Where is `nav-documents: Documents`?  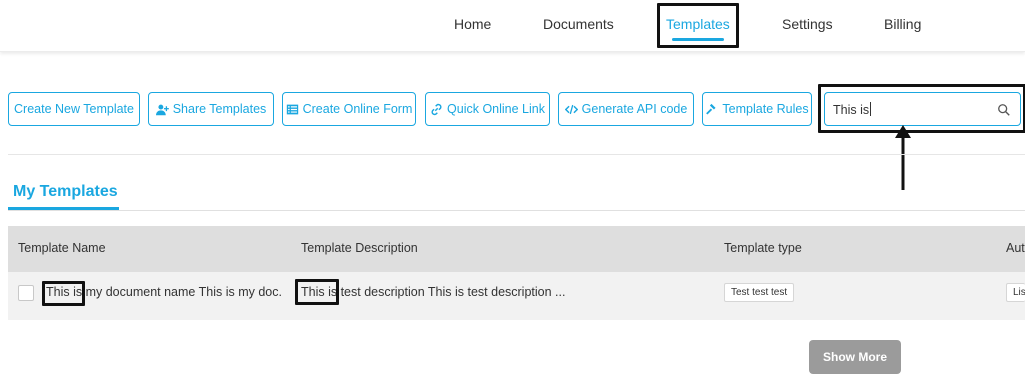 nav-documents: Documents is located at coordinates (578, 24).